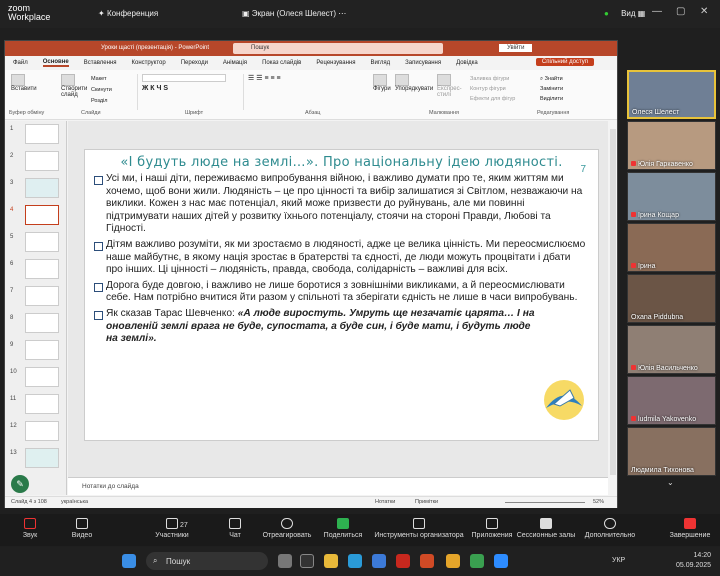 The width and height of the screenshot is (720, 576). I want to click on host-tools-button: Инструменты организатора, so click(419, 528).